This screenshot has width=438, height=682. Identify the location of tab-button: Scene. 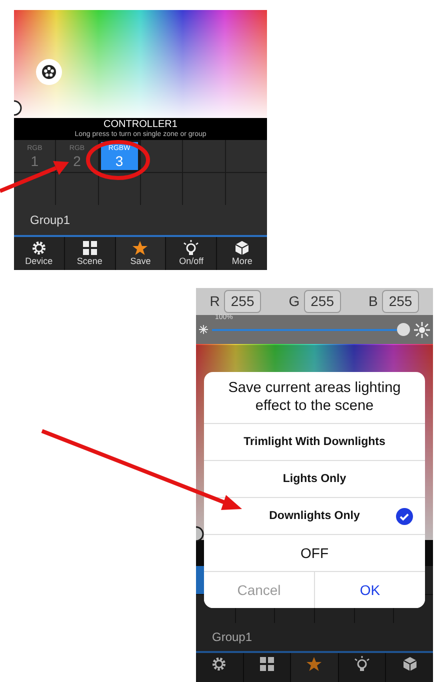
(89, 253).